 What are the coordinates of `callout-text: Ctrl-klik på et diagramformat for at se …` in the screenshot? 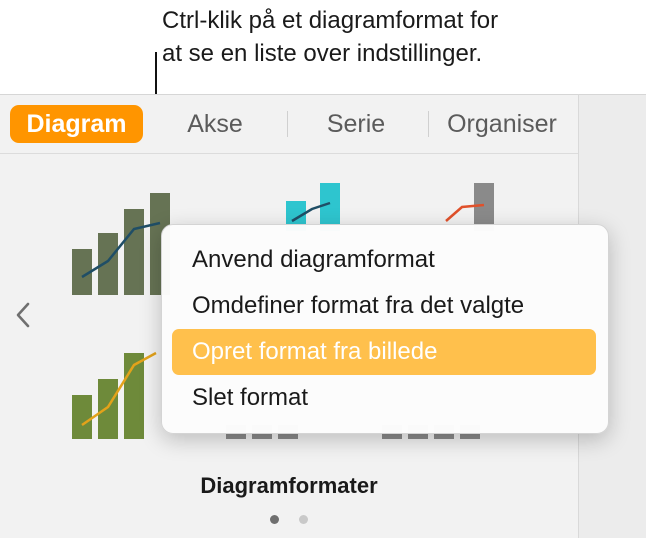 It's located at (397, 37).